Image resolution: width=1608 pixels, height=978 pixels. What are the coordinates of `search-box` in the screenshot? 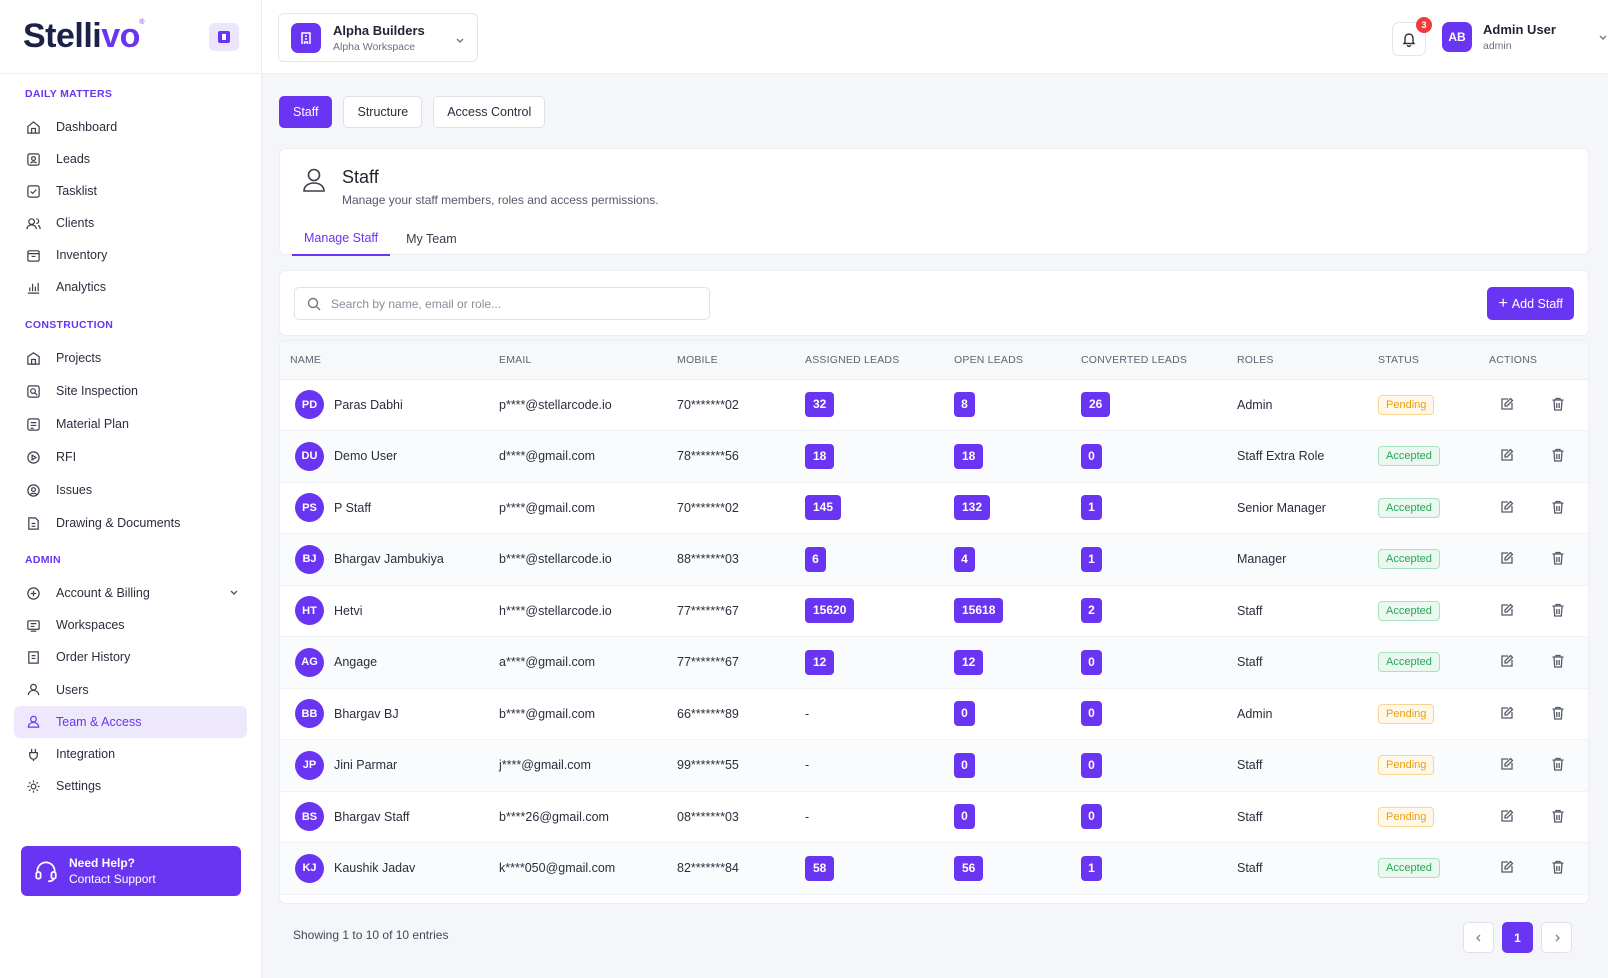 It's located at (502, 303).